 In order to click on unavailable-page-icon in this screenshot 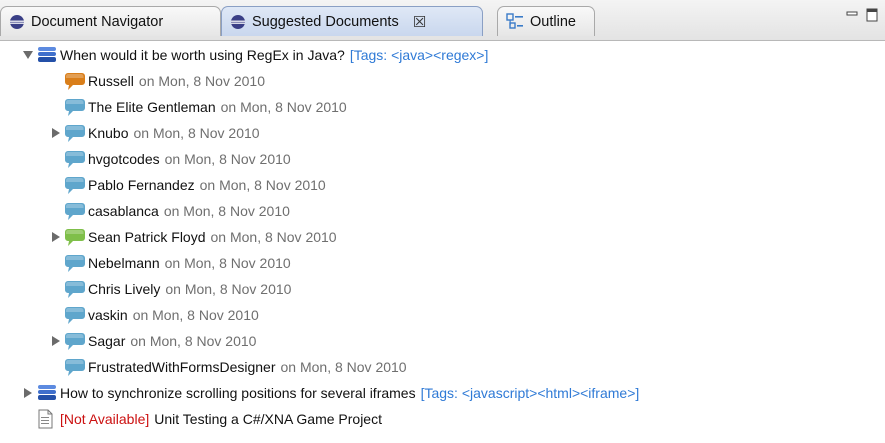, I will do `click(47, 419)`.